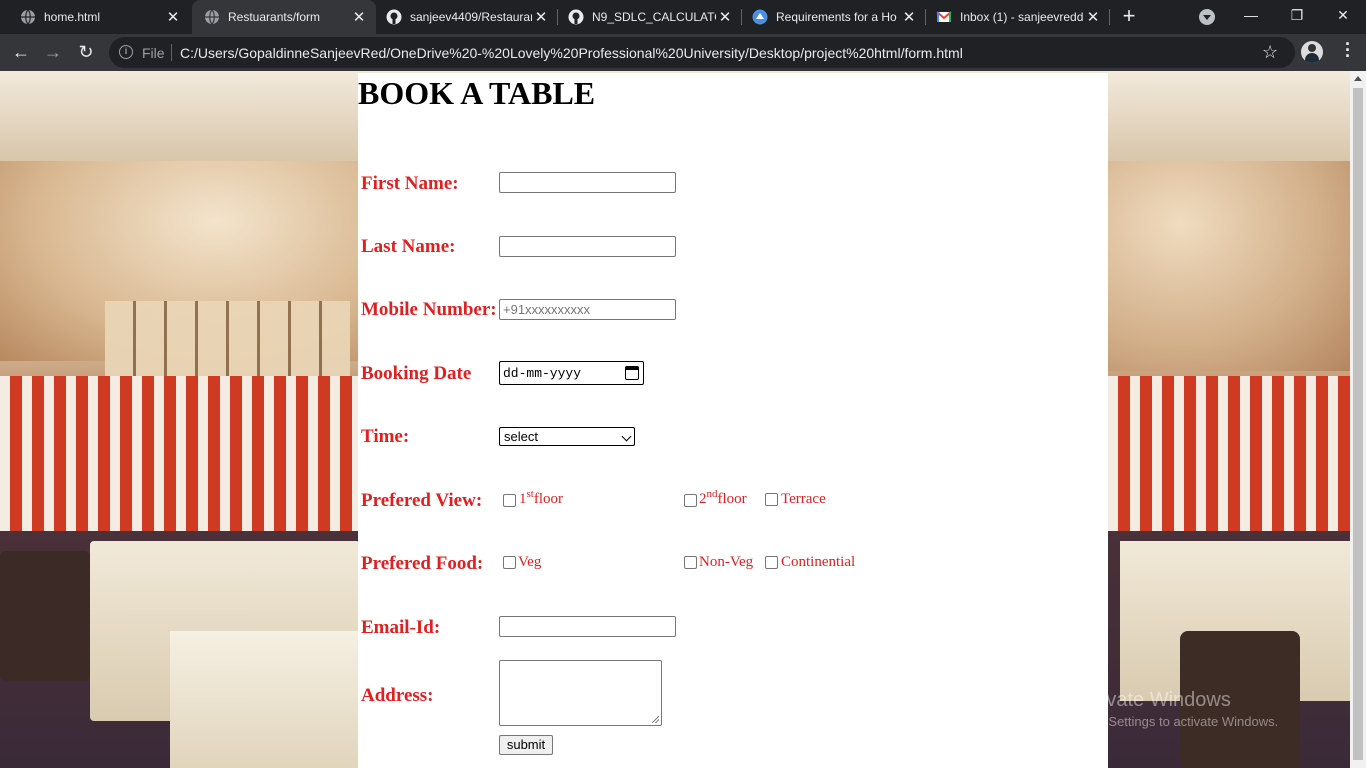 Image resolution: width=1366 pixels, height=768 pixels. I want to click on food-nonveg-checkbox, so click(690, 562).